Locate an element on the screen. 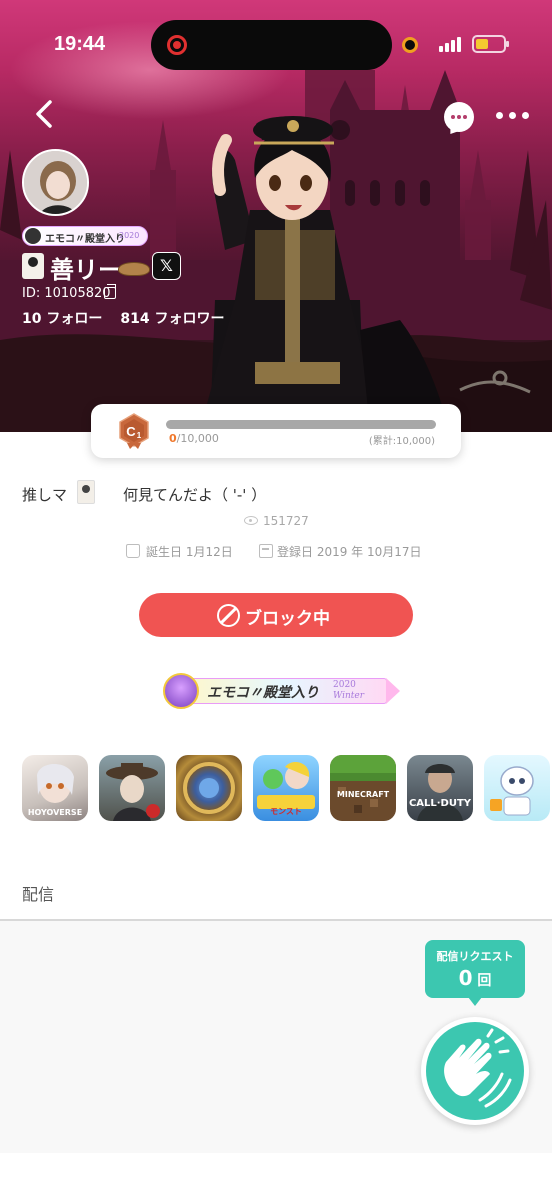 This screenshot has height=1200, width=552. blocked-label: ブロック中 is located at coordinates (287, 619).